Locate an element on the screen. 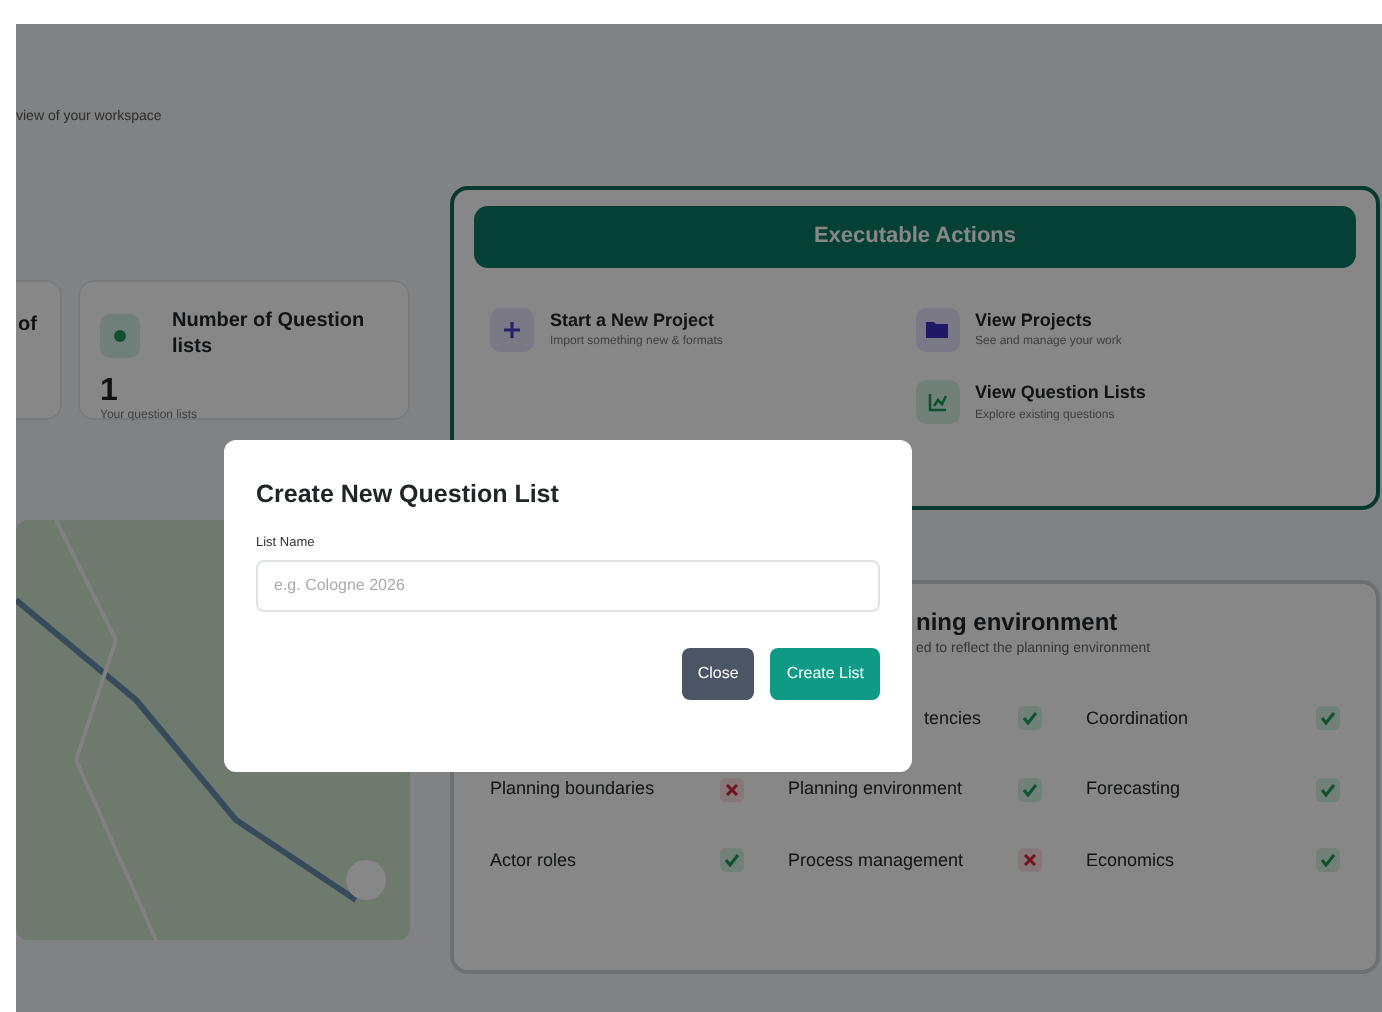 The width and height of the screenshot is (1382, 1012). list-name-field: e.g. Cologne 2026 is located at coordinates (568, 585).